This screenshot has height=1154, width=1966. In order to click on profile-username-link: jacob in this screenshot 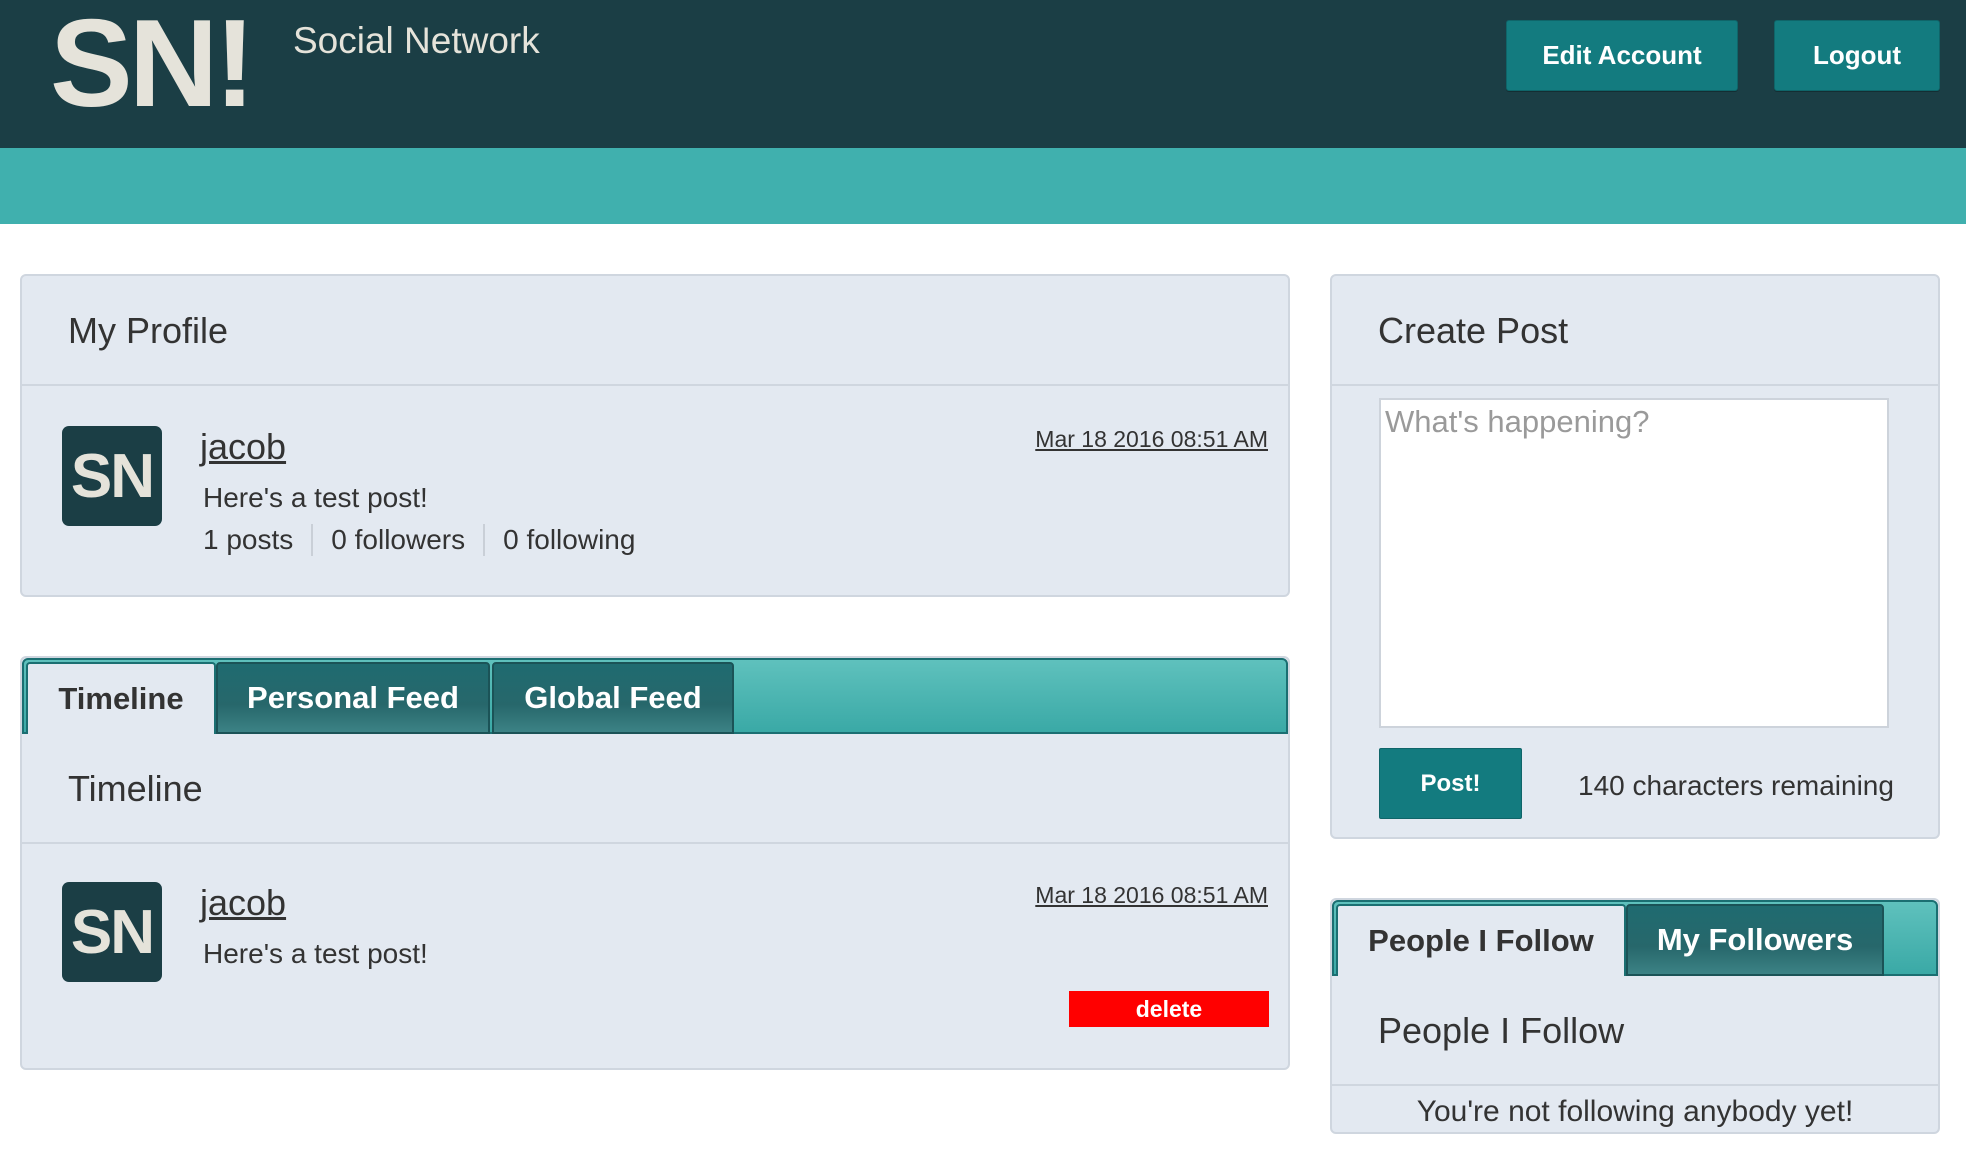, I will do `click(243, 447)`.